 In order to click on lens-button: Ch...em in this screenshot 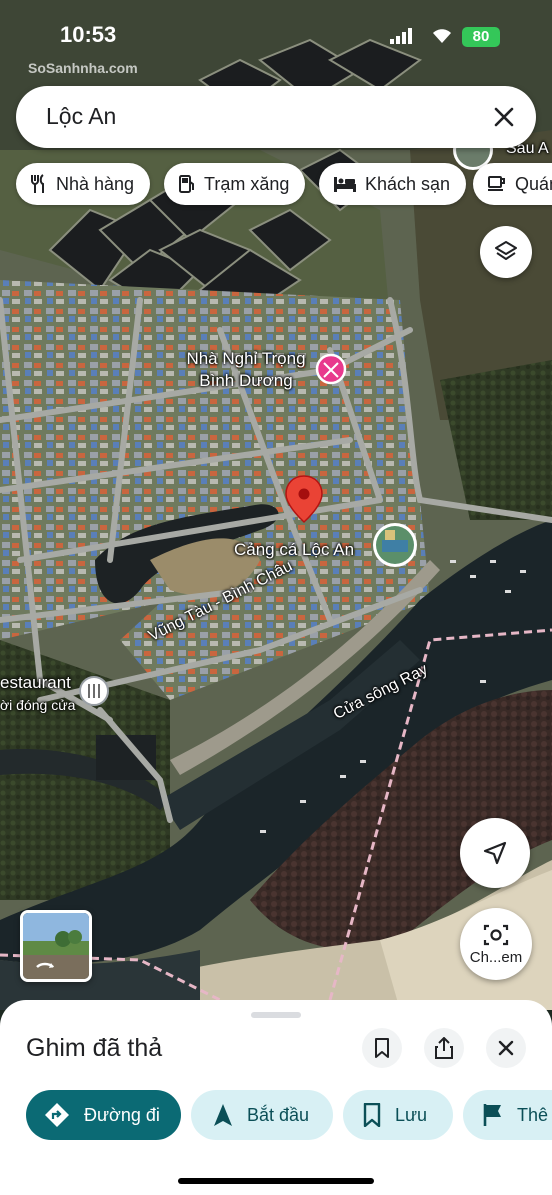, I will do `click(496, 944)`.